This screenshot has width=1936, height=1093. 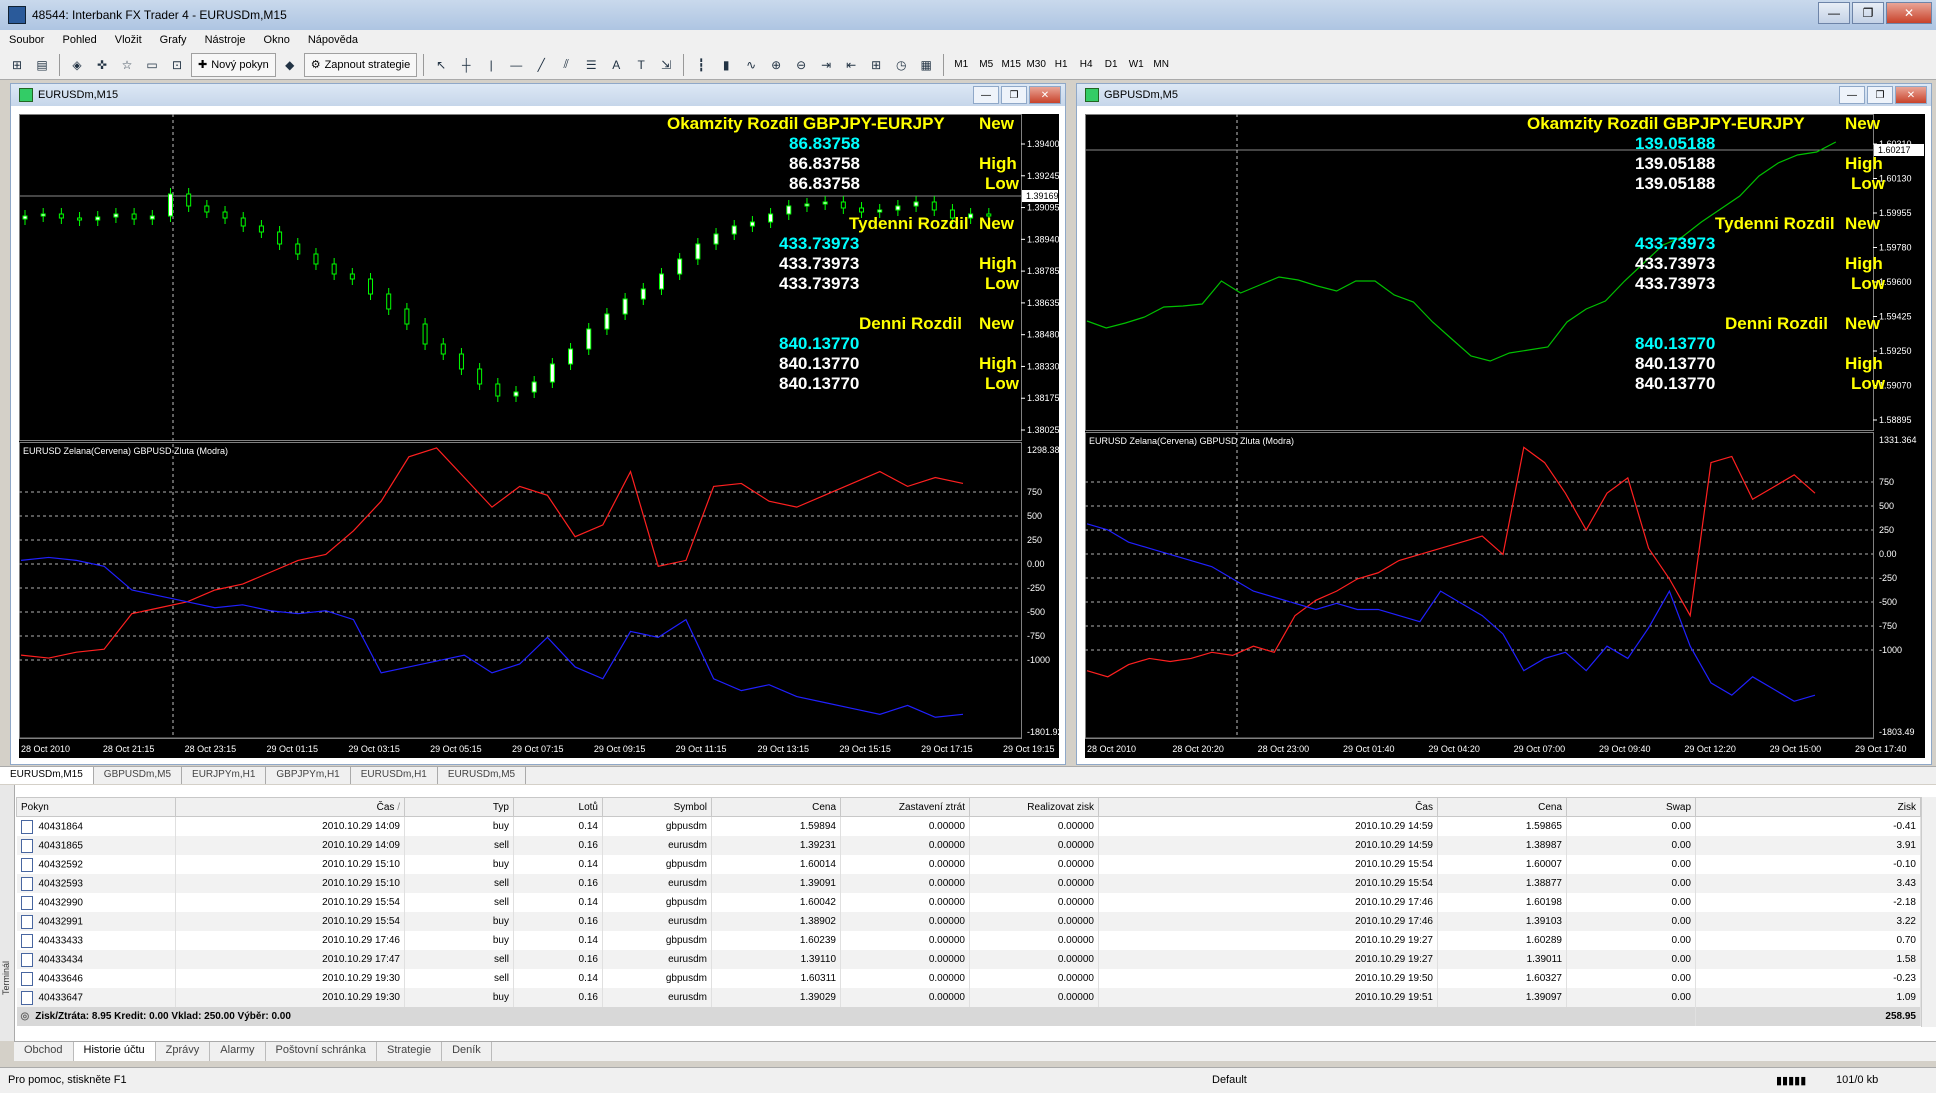 What do you see at coordinates (616, 65) in the screenshot?
I see `text-icon: A` at bounding box center [616, 65].